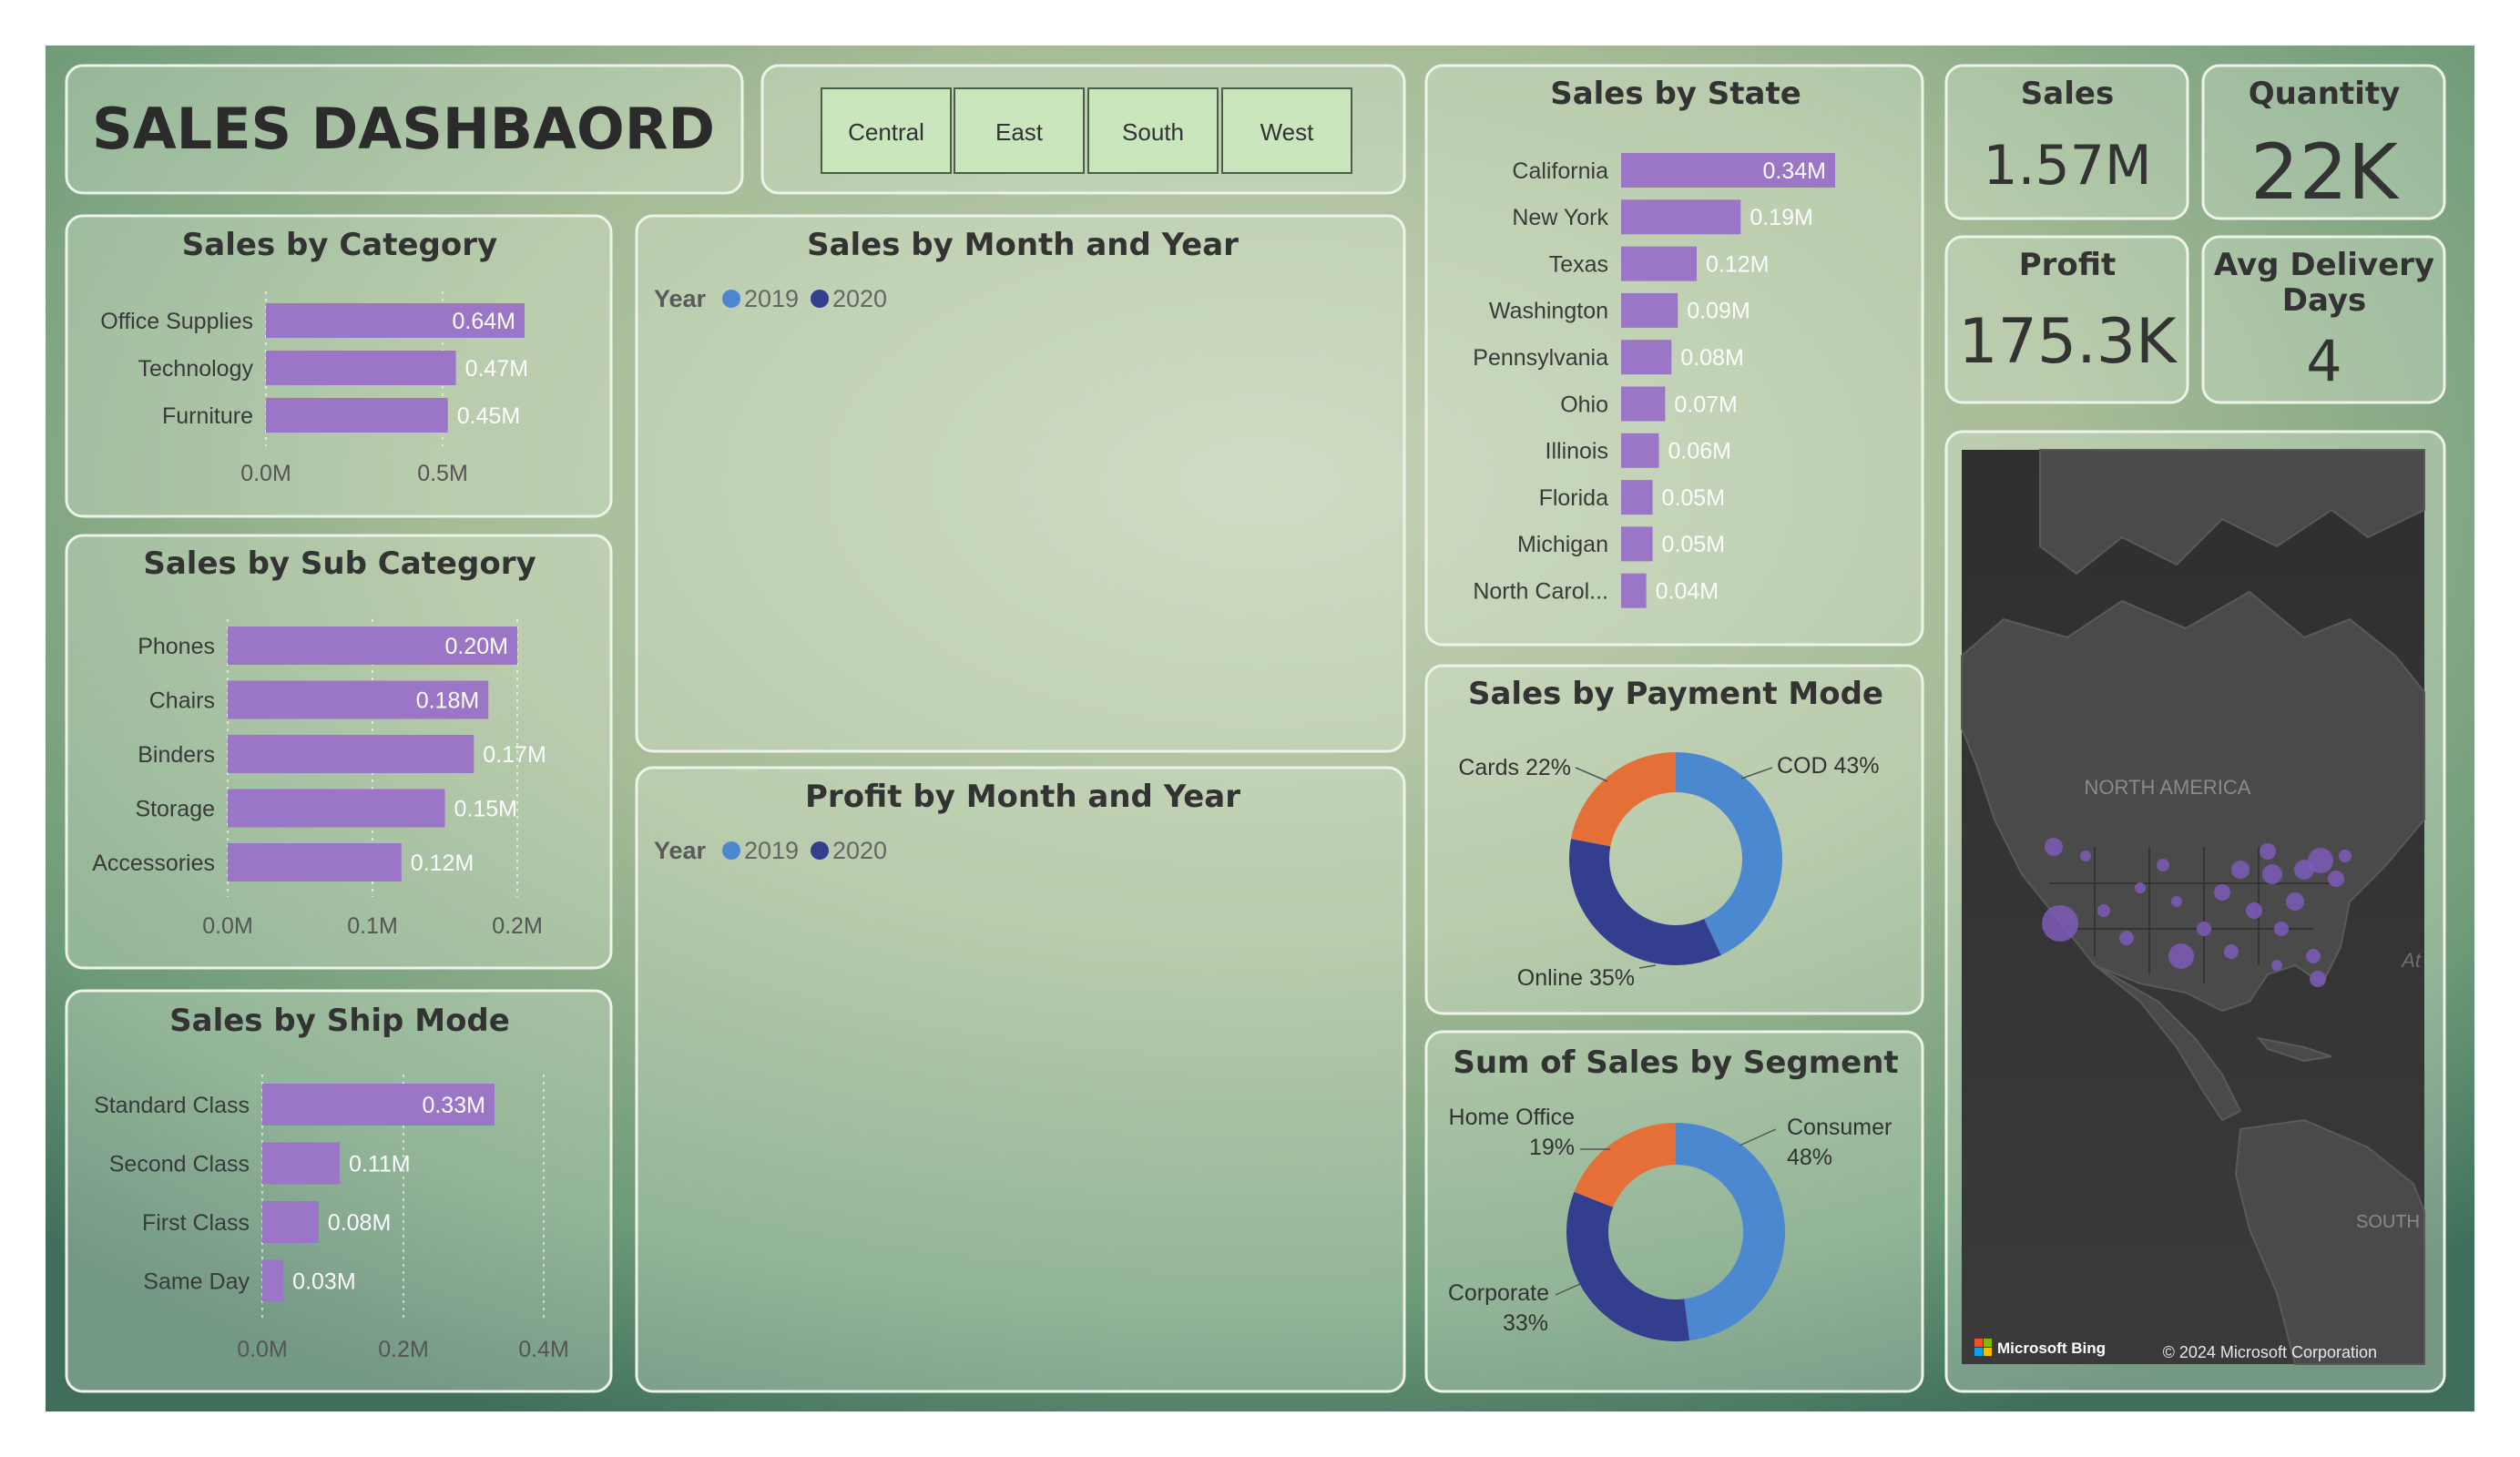 The height and width of the screenshot is (1457, 2520). I want to click on state-bar-new-york, so click(1681, 217).